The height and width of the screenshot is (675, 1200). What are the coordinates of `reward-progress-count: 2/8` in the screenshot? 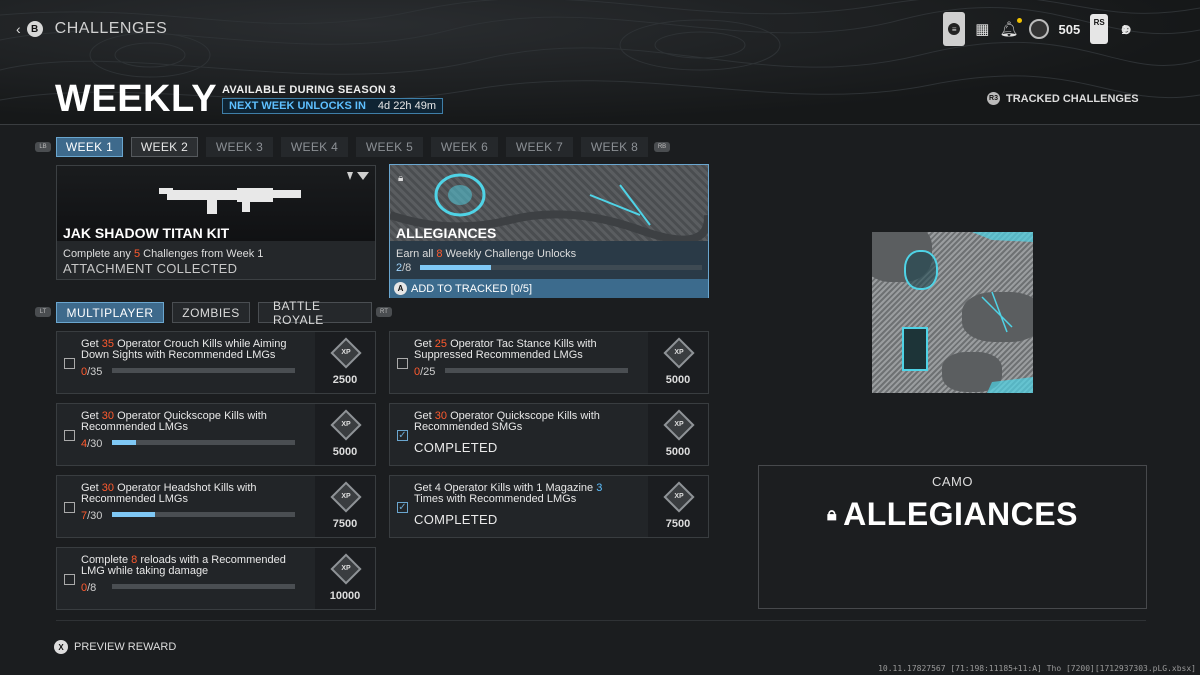 It's located at (404, 268).